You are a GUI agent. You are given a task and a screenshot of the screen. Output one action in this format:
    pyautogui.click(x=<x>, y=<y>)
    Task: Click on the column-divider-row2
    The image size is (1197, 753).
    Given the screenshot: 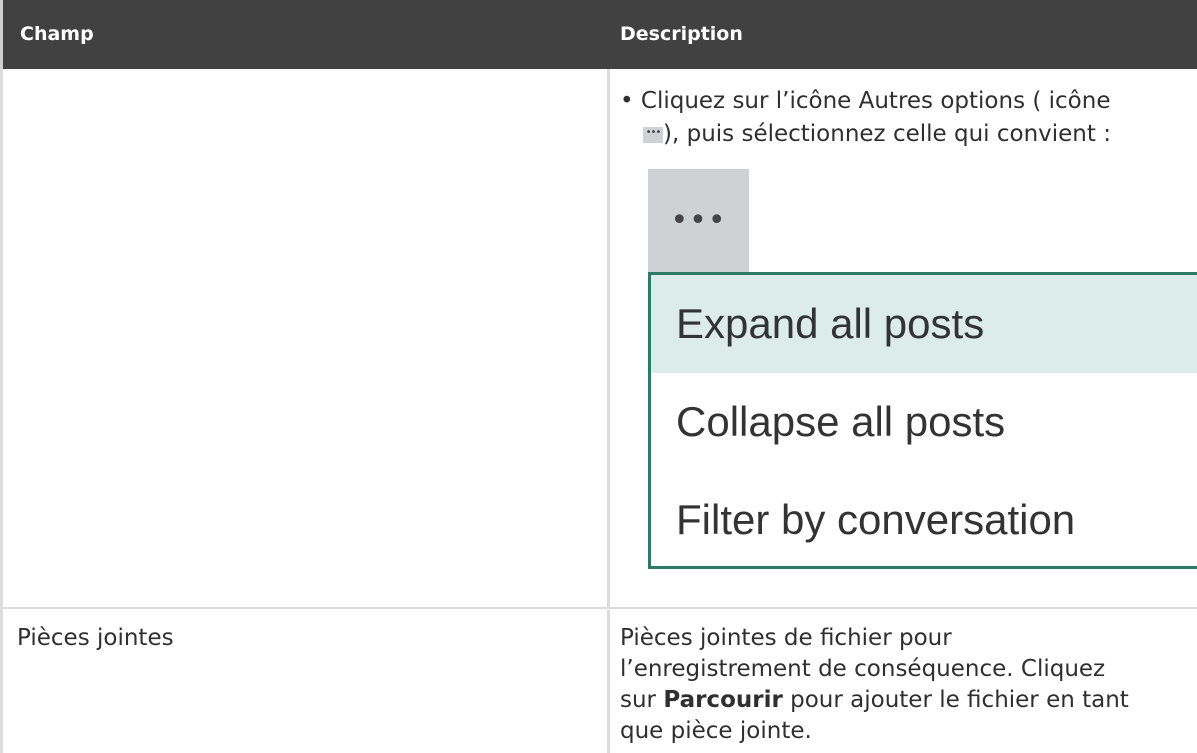 What is the action you would take?
    pyautogui.click(x=608, y=681)
    